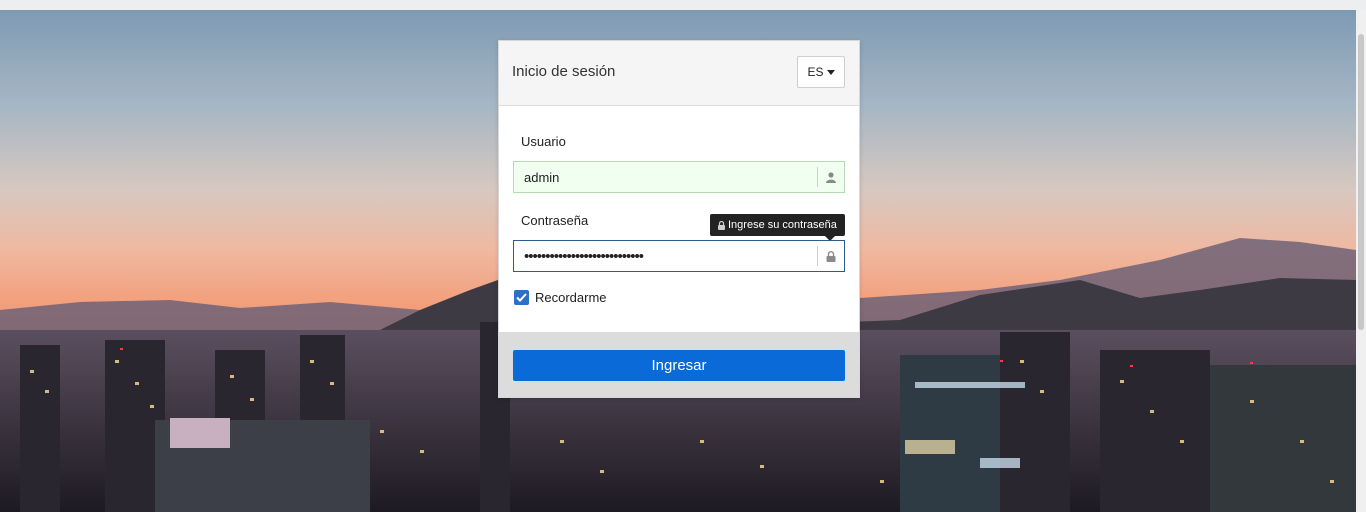 This screenshot has width=1366, height=512. Describe the element at coordinates (564, 71) in the screenshot. I see `login-title: Inicio de sesión` at that location.